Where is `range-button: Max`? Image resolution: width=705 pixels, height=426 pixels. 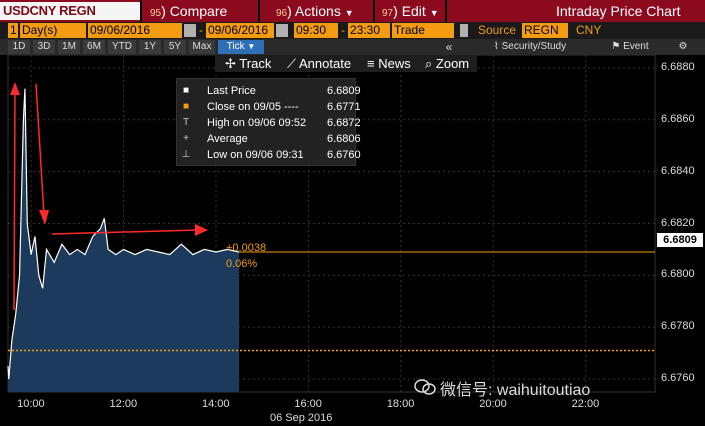
range-button: Max is located at coordinates (202, 47).